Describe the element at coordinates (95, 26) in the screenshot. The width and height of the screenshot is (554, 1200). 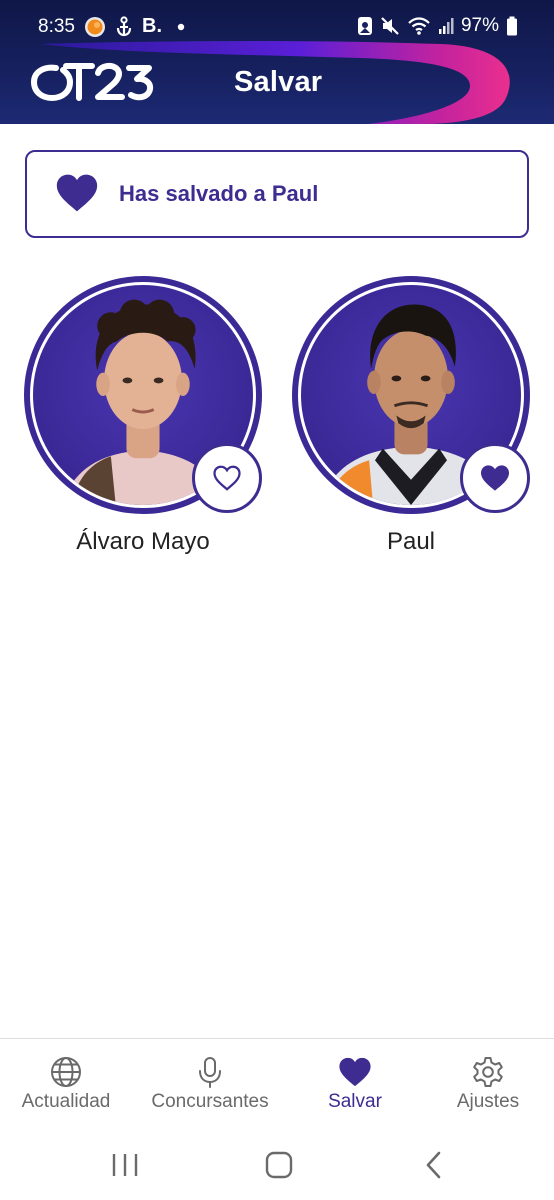
I see `app-notification-icon` at that location.